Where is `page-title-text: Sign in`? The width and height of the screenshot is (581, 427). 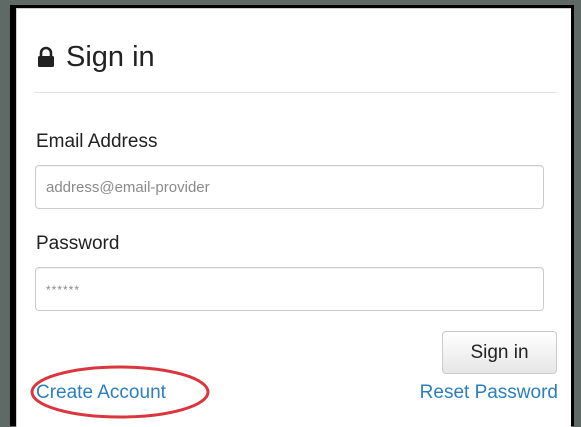
page-title-text: Sign in is located at coordinates (110, 57).